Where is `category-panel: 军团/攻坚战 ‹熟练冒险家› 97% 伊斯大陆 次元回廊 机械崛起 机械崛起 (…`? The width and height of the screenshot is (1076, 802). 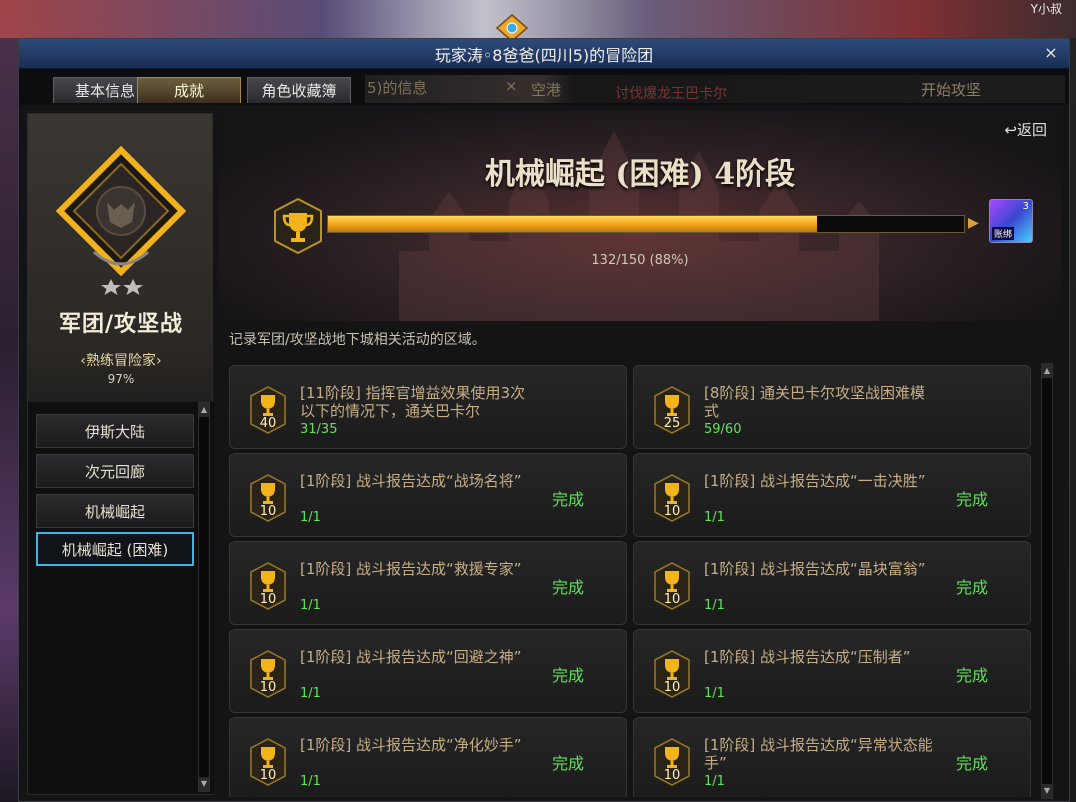 category-panel: 军团/攻坚战 ‹熟练冒险家› 97% 伊斯大陆 次元回廊 机械崛起 机械崛起 (… is located at coordinates (120, 454).